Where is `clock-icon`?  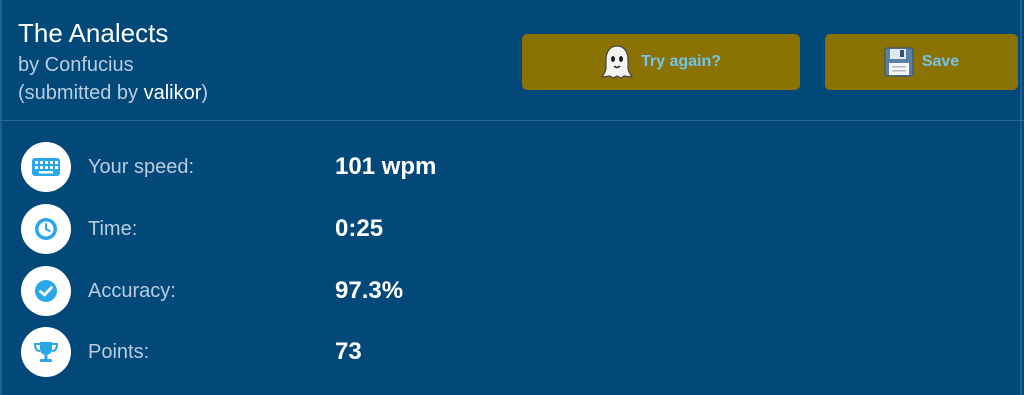
clock-icon is located at coordinates (46, 229).